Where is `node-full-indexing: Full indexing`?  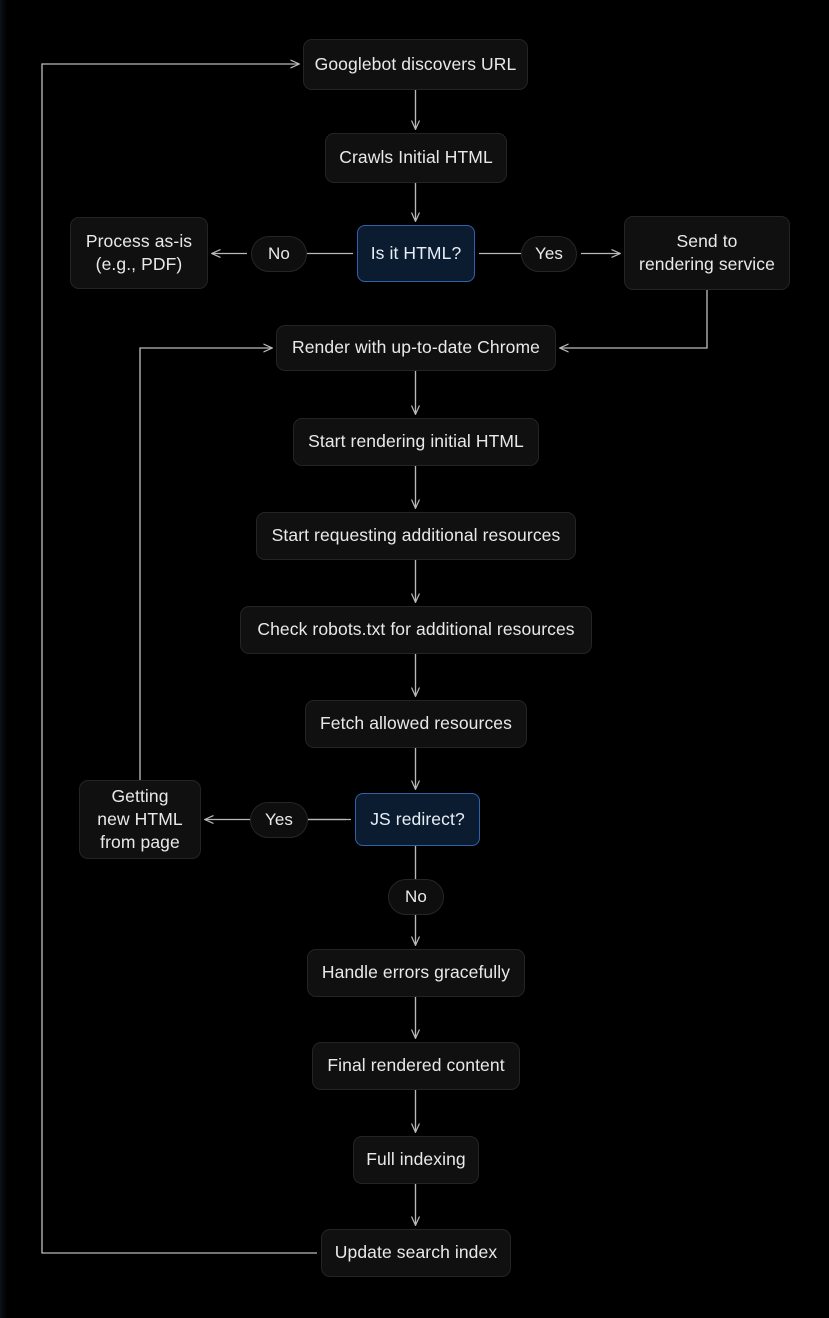 node-full-indexing: Full indexing is located at coordinates (416, 1160).